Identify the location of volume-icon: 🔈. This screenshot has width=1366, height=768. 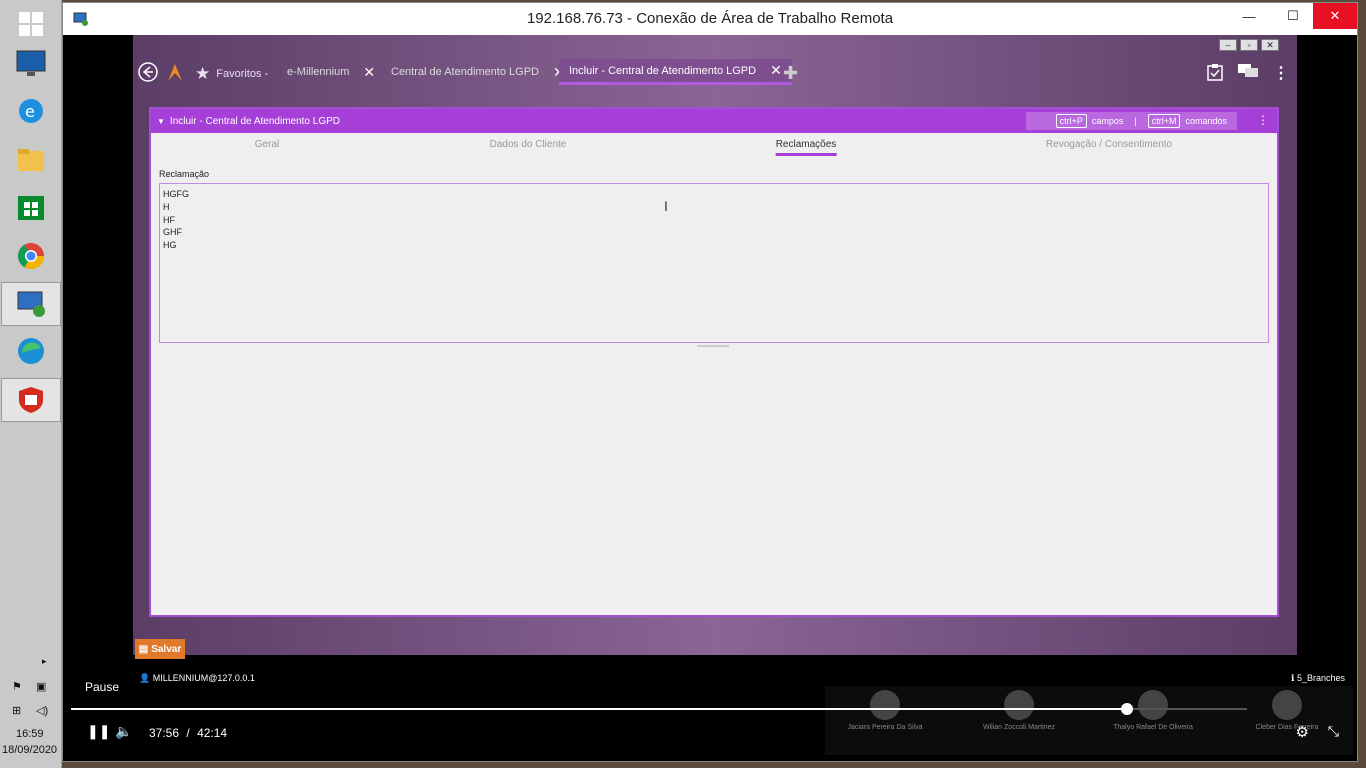
(123, 731).